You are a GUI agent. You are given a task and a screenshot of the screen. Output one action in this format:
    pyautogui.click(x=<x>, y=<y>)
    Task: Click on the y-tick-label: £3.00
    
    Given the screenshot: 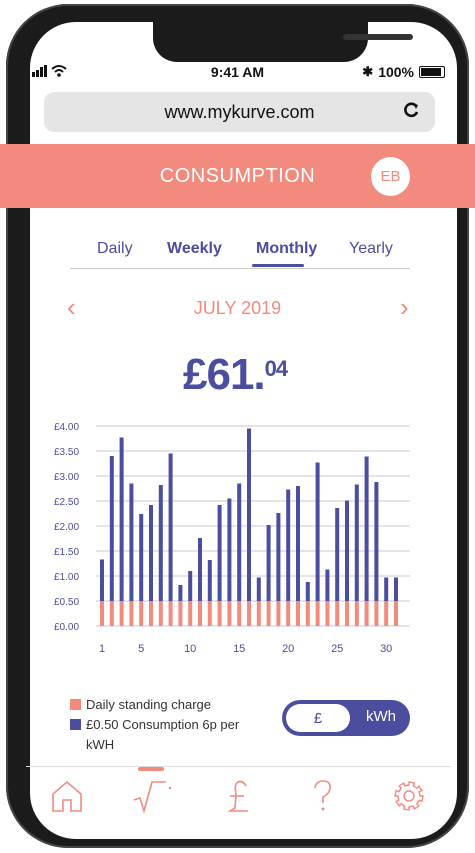 What is the action you would take?
    pyautogui.click(x=66, y=477)
    